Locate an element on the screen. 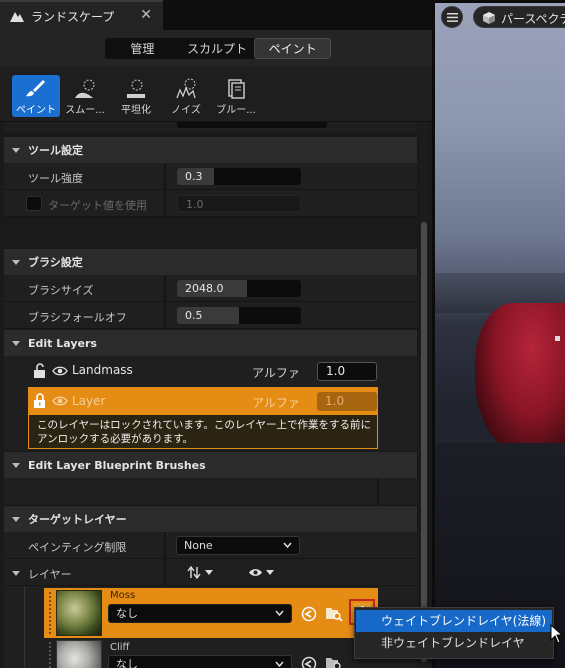 The image size is (565, 668). flatten-icon is located at coordinates (136, 88).